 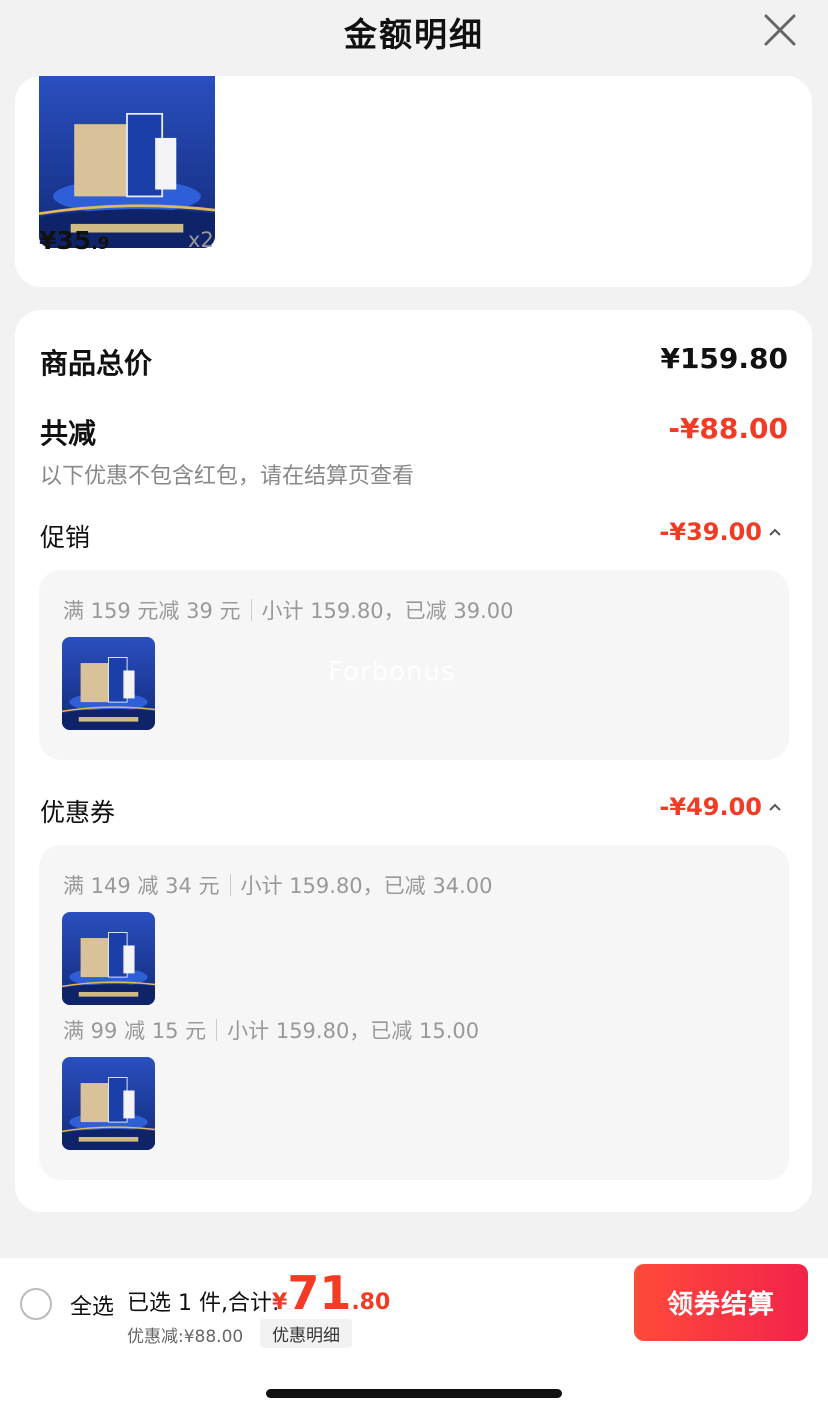 I want to click on total-yen: ¥, so click(x=280, y=1302).